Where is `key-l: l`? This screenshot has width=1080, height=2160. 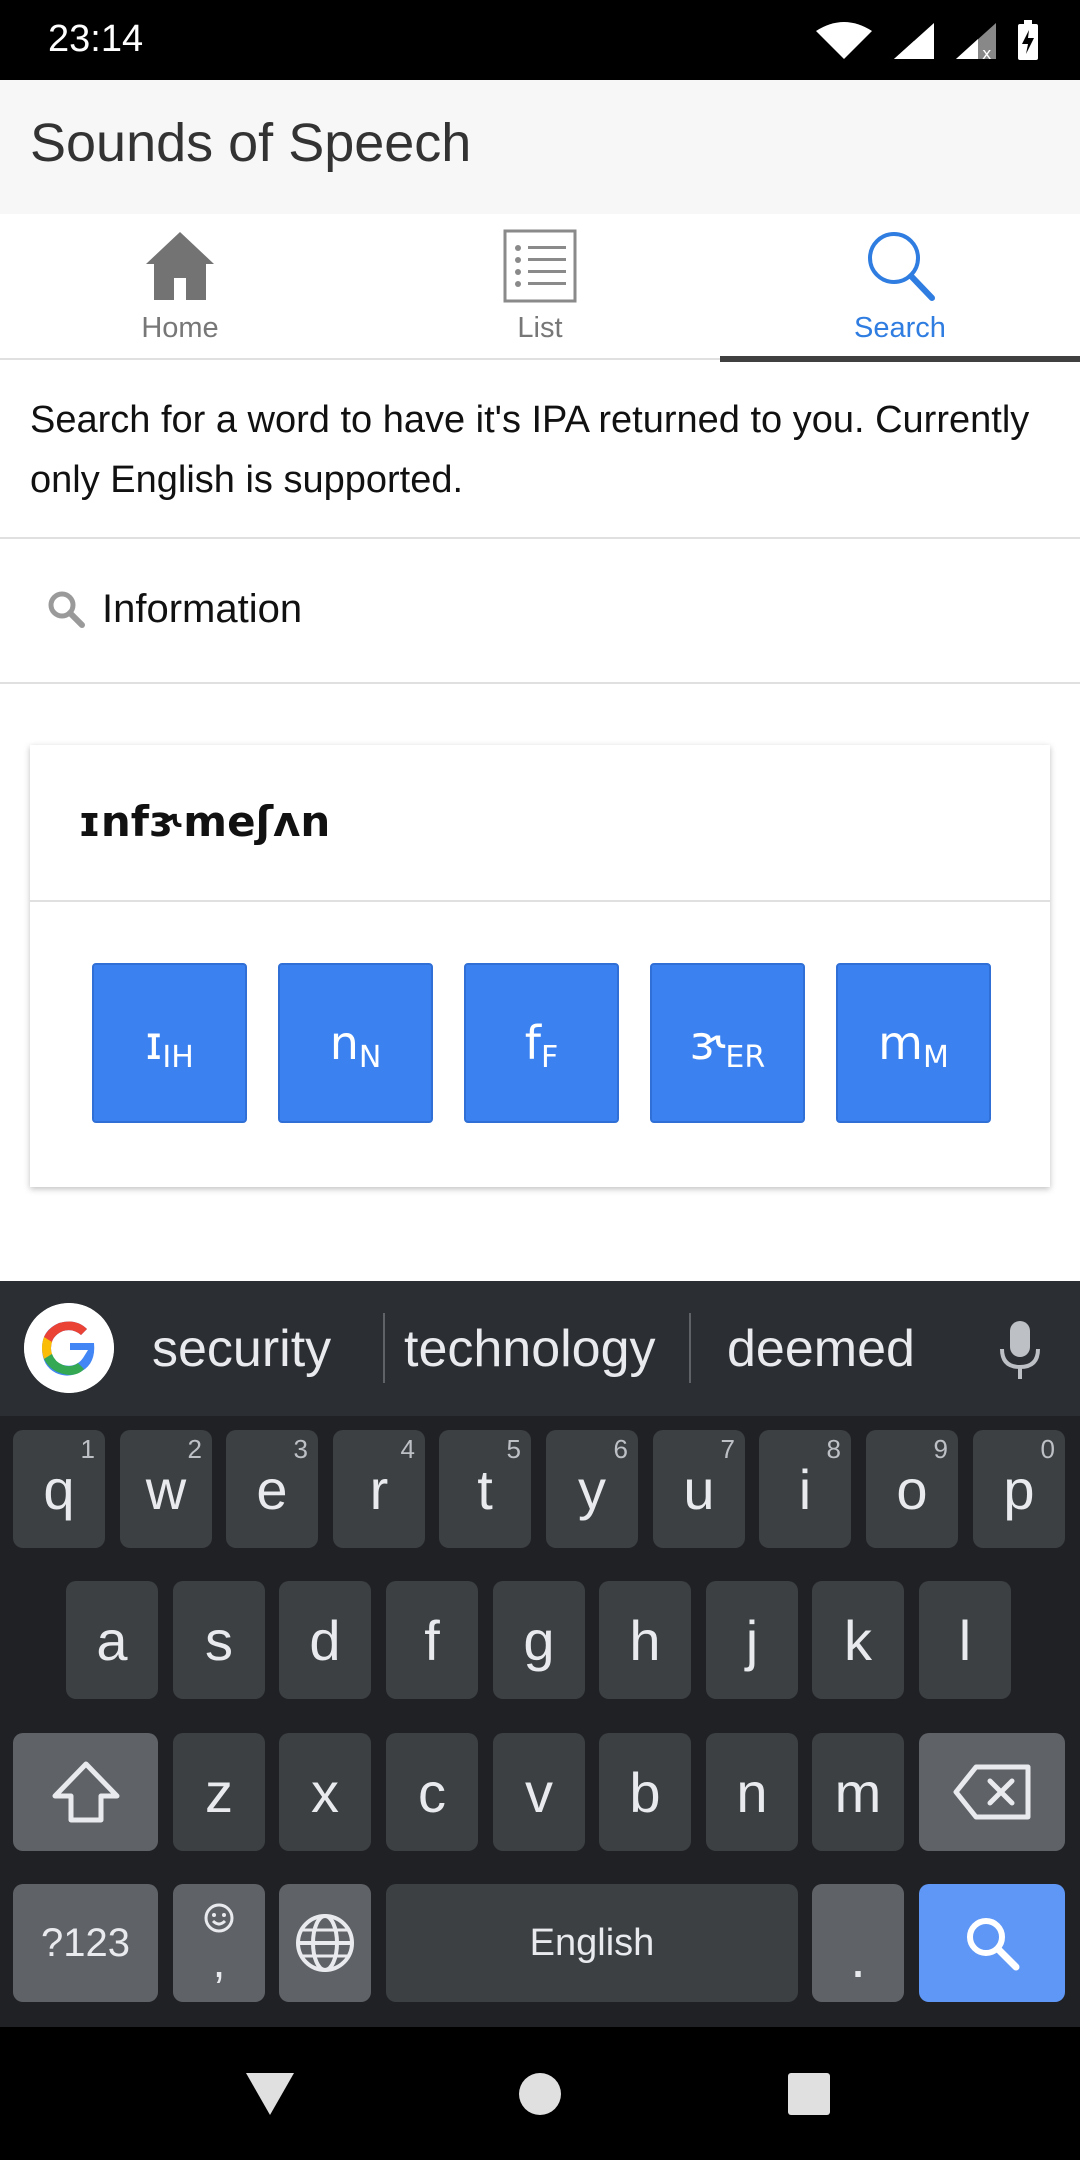
key-l: l is located at coordinates (965, 1640).